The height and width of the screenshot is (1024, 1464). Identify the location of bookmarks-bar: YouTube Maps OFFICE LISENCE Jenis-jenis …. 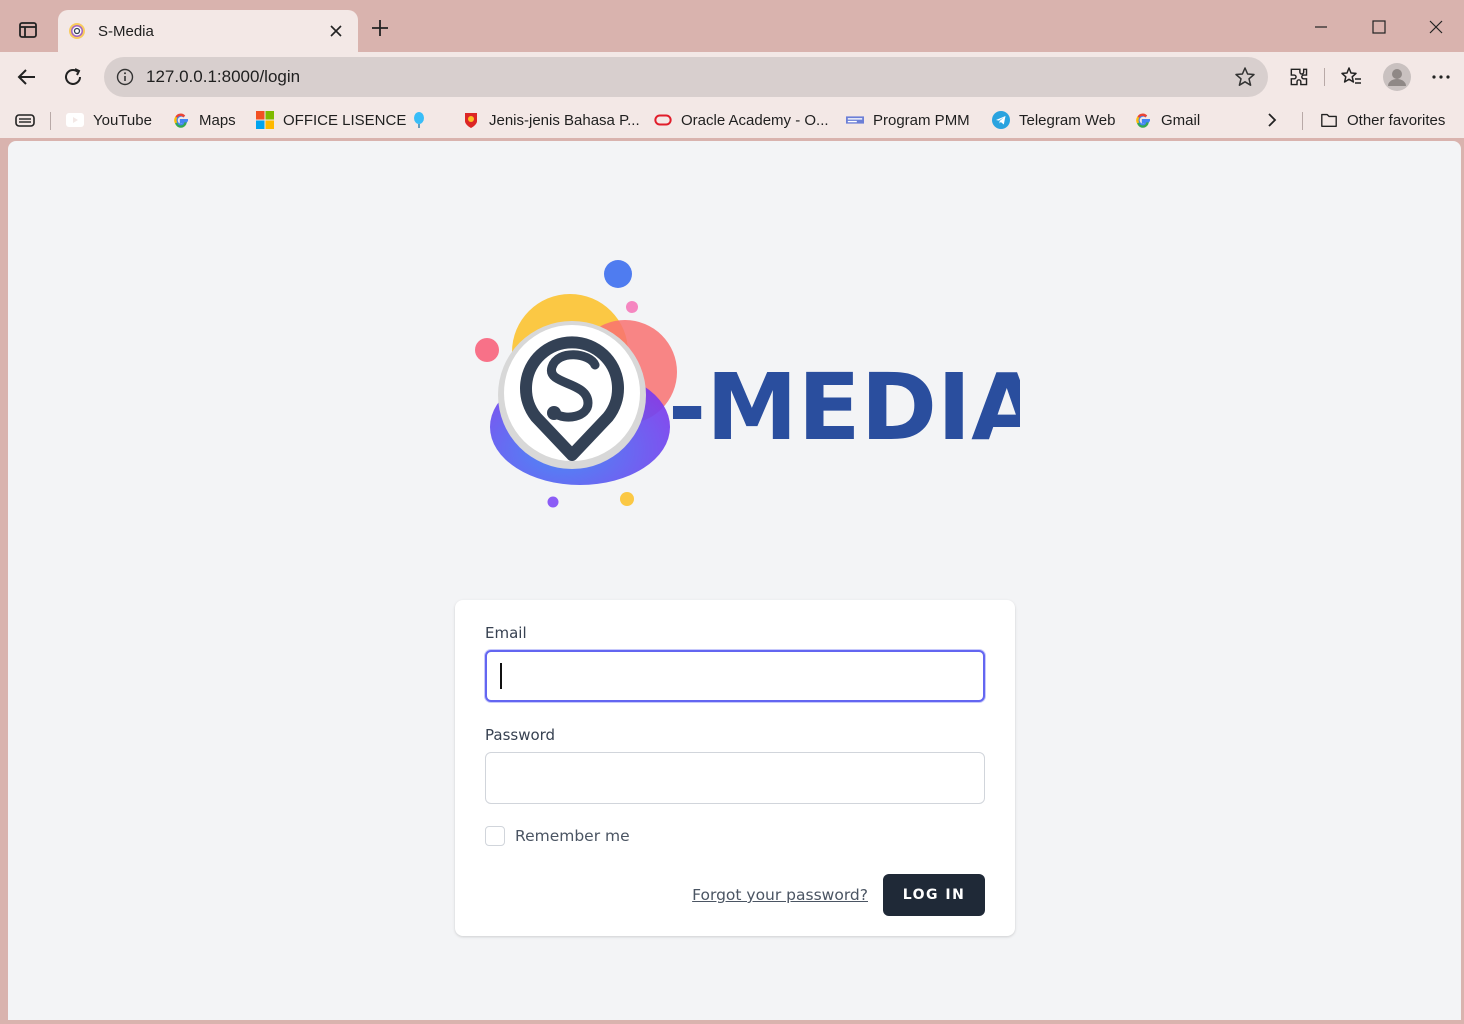
(732, 120).